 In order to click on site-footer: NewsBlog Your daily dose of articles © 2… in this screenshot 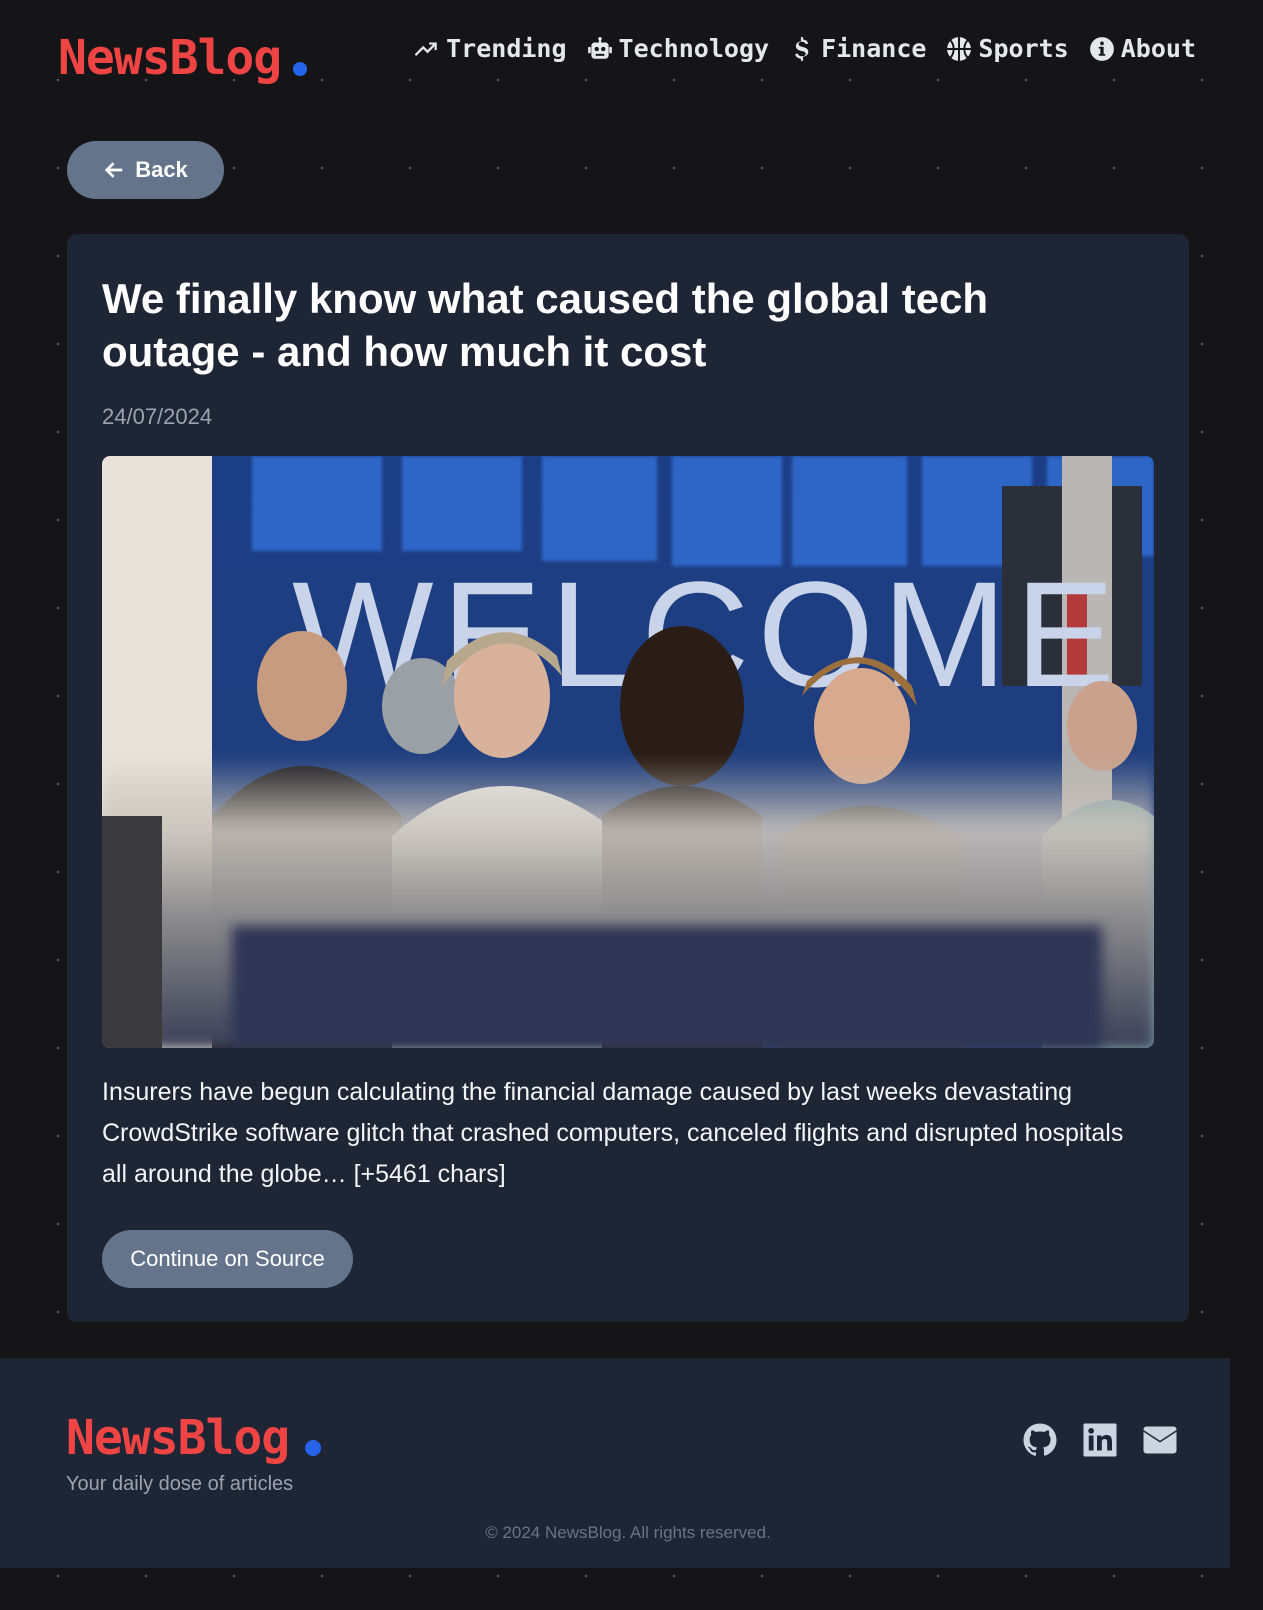, I will do `click(615, 1463)`.